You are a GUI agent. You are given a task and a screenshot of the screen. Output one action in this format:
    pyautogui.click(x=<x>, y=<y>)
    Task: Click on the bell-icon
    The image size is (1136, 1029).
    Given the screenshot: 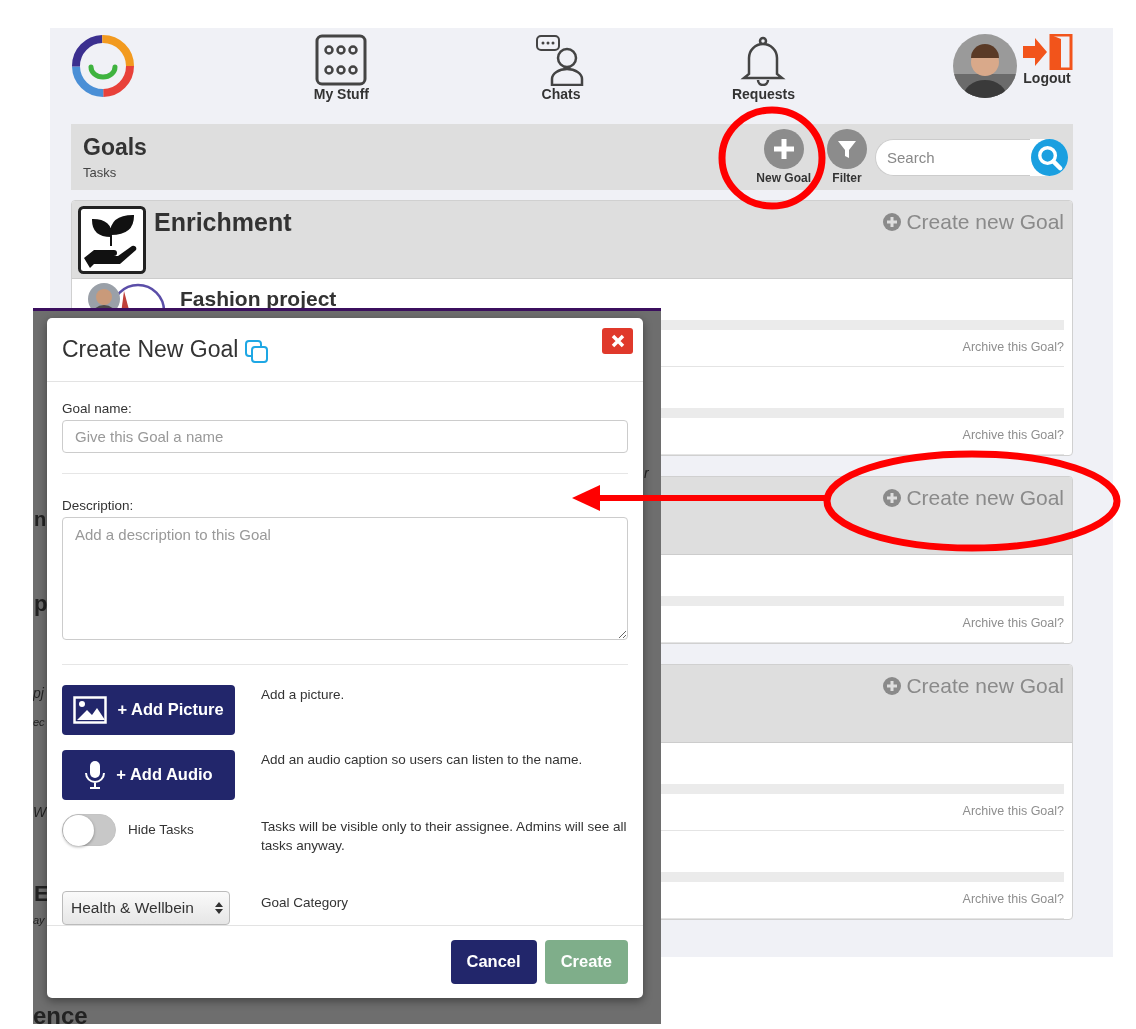 What is the action you would take?
    pyautogui.click(x=763, y=60)
    